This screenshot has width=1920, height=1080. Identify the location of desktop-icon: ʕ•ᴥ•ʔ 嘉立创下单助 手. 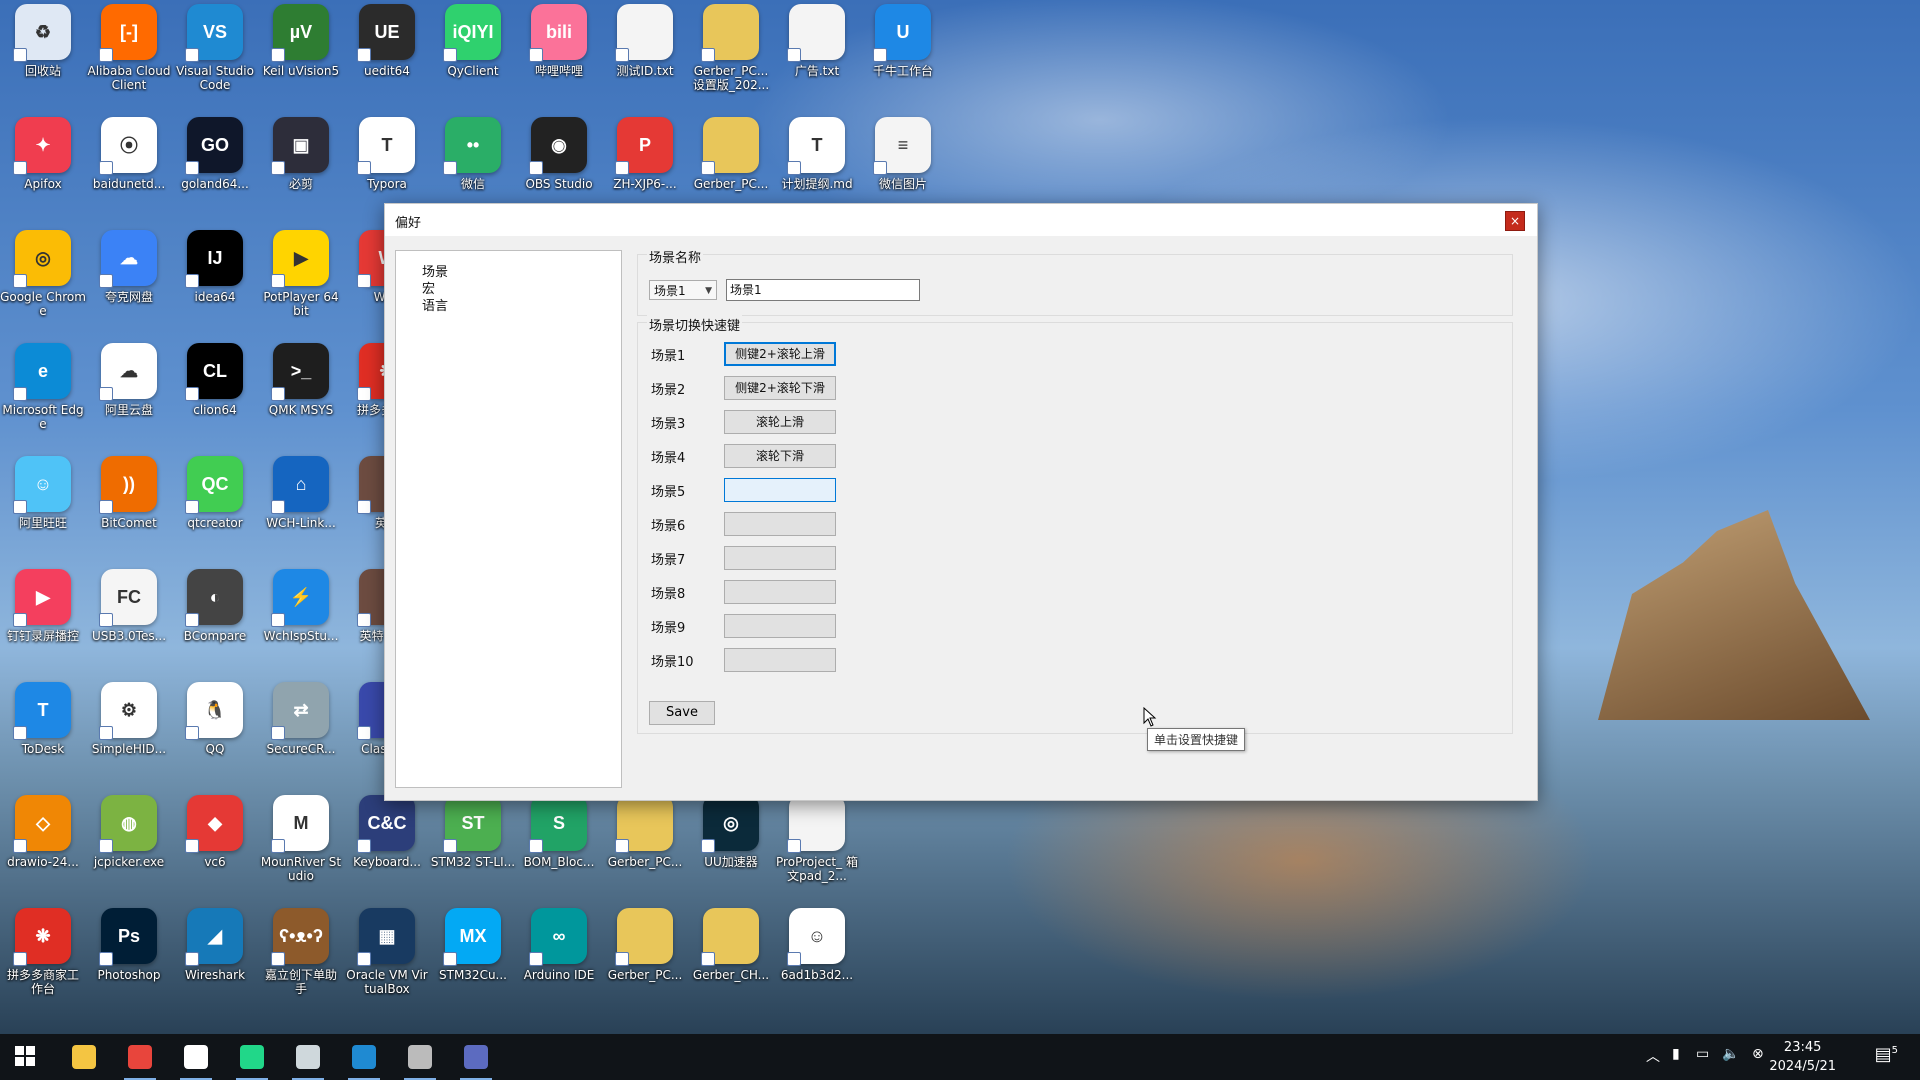
(301, 963).